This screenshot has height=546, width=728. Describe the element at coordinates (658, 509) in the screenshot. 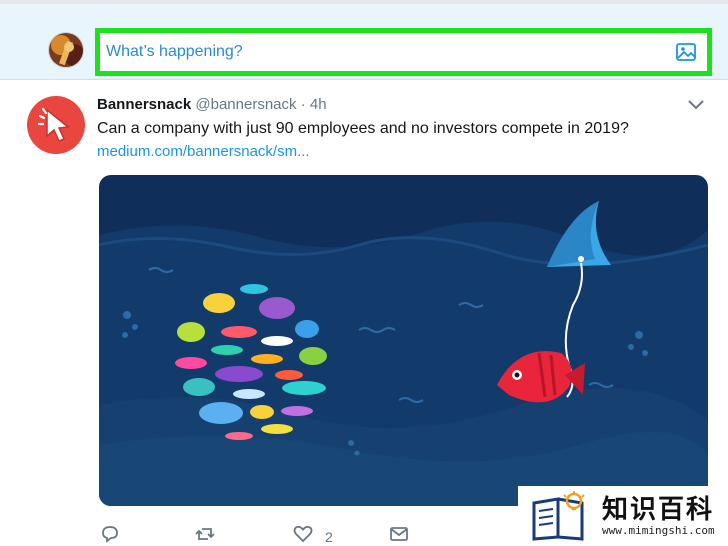

I see `watermark-title: 知识百科` at that location.